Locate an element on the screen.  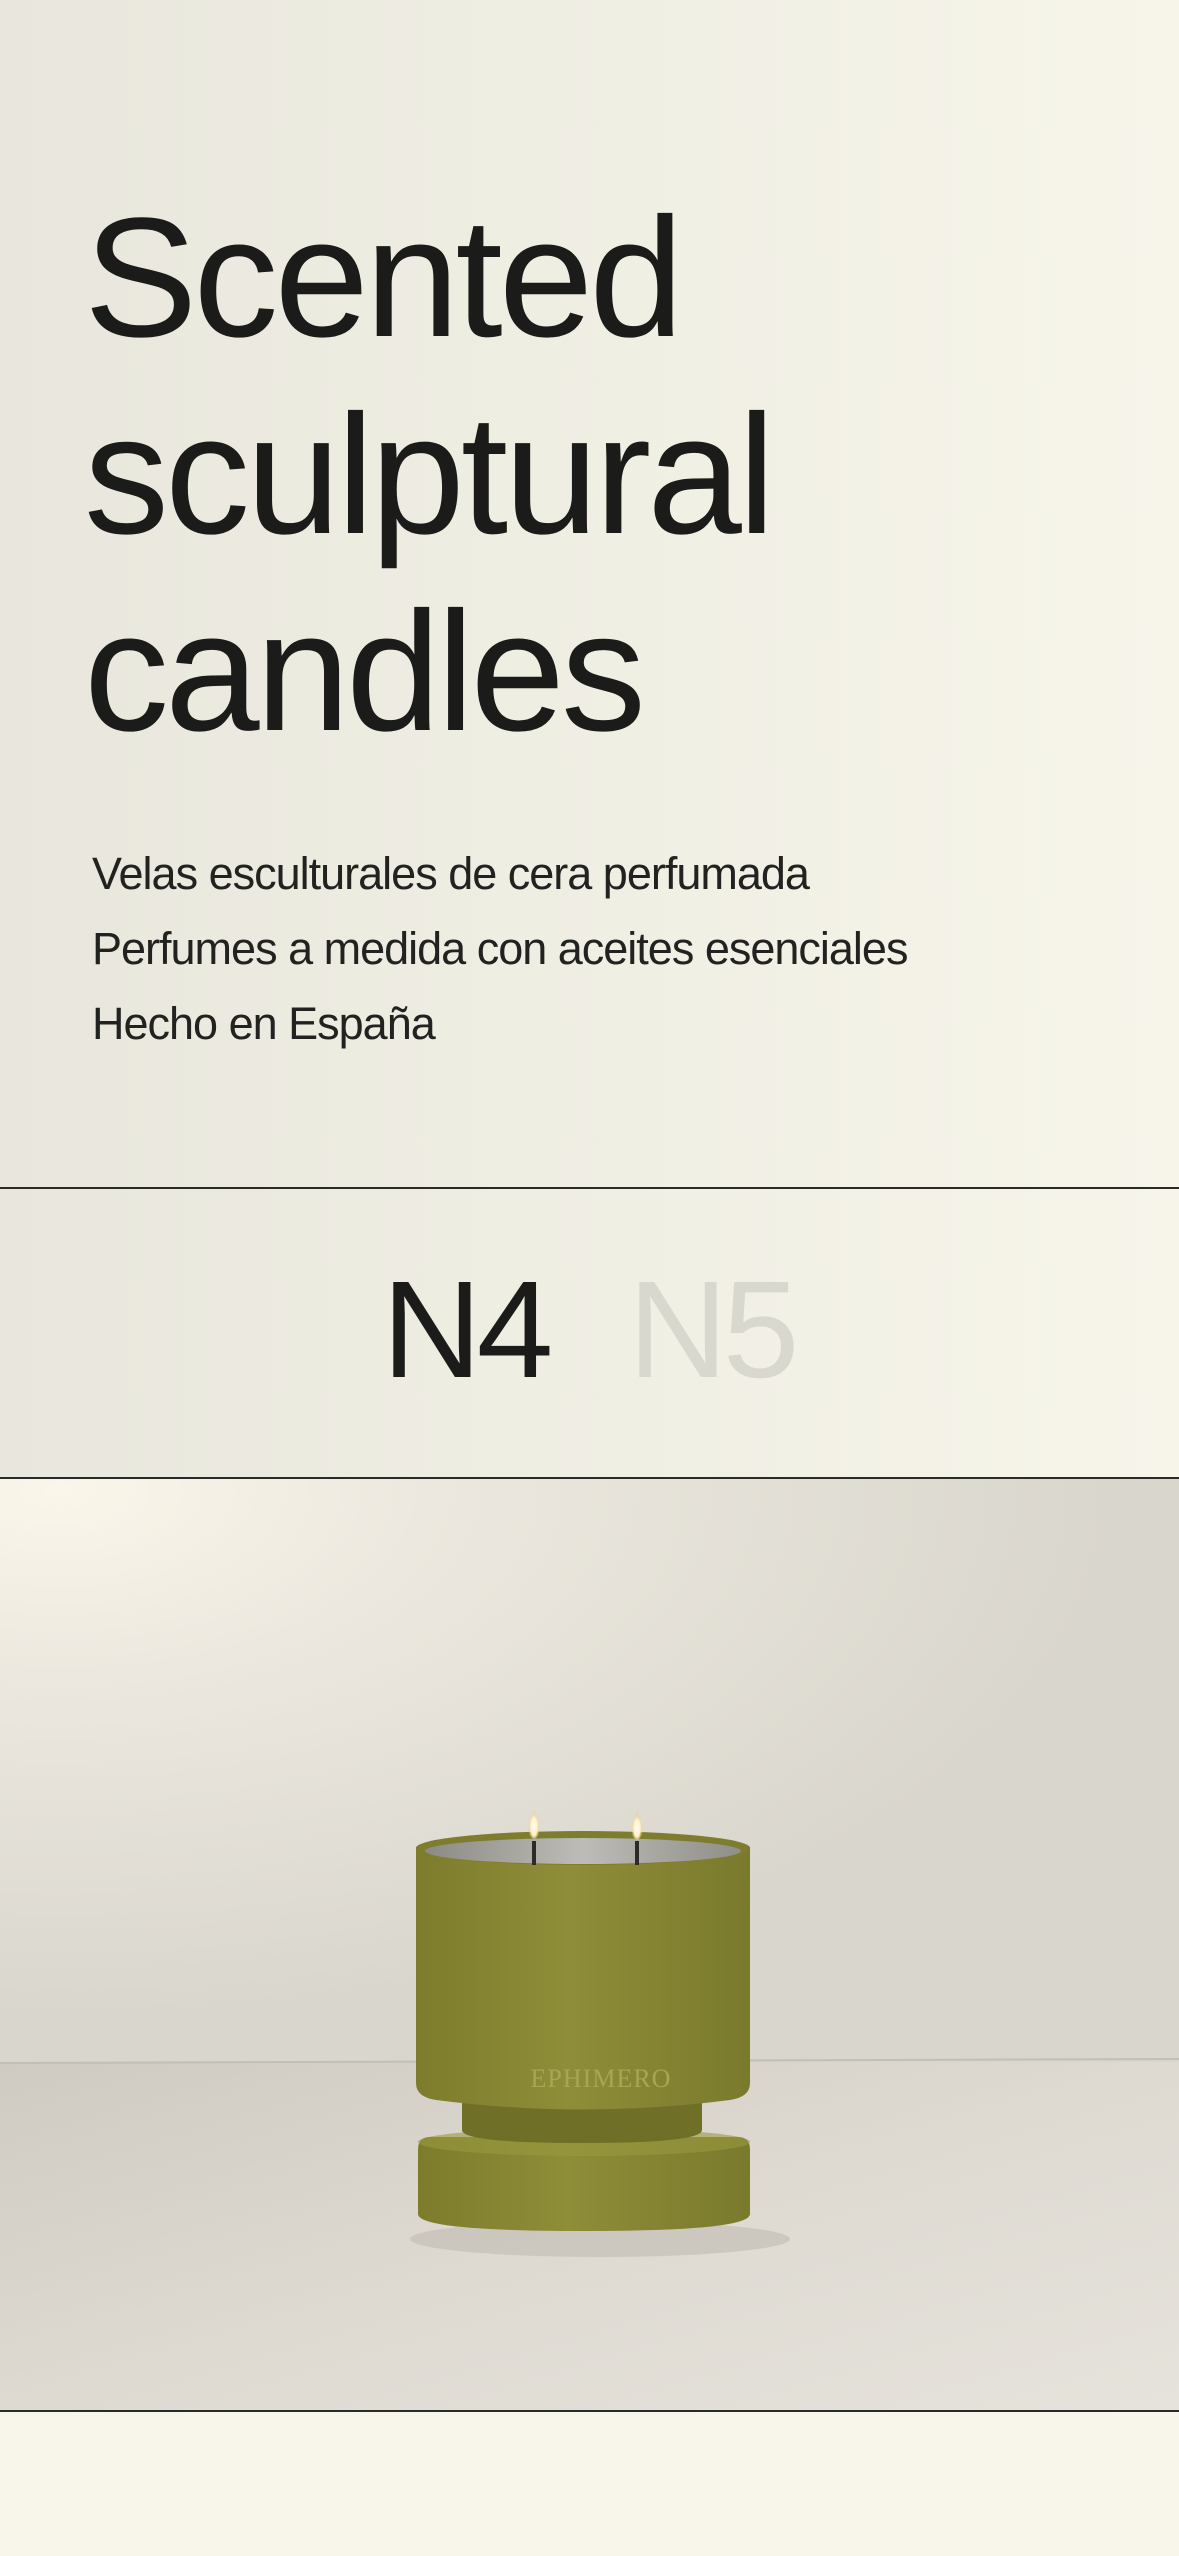
hero-title-line: Scented is located at coordinates (384, 278).